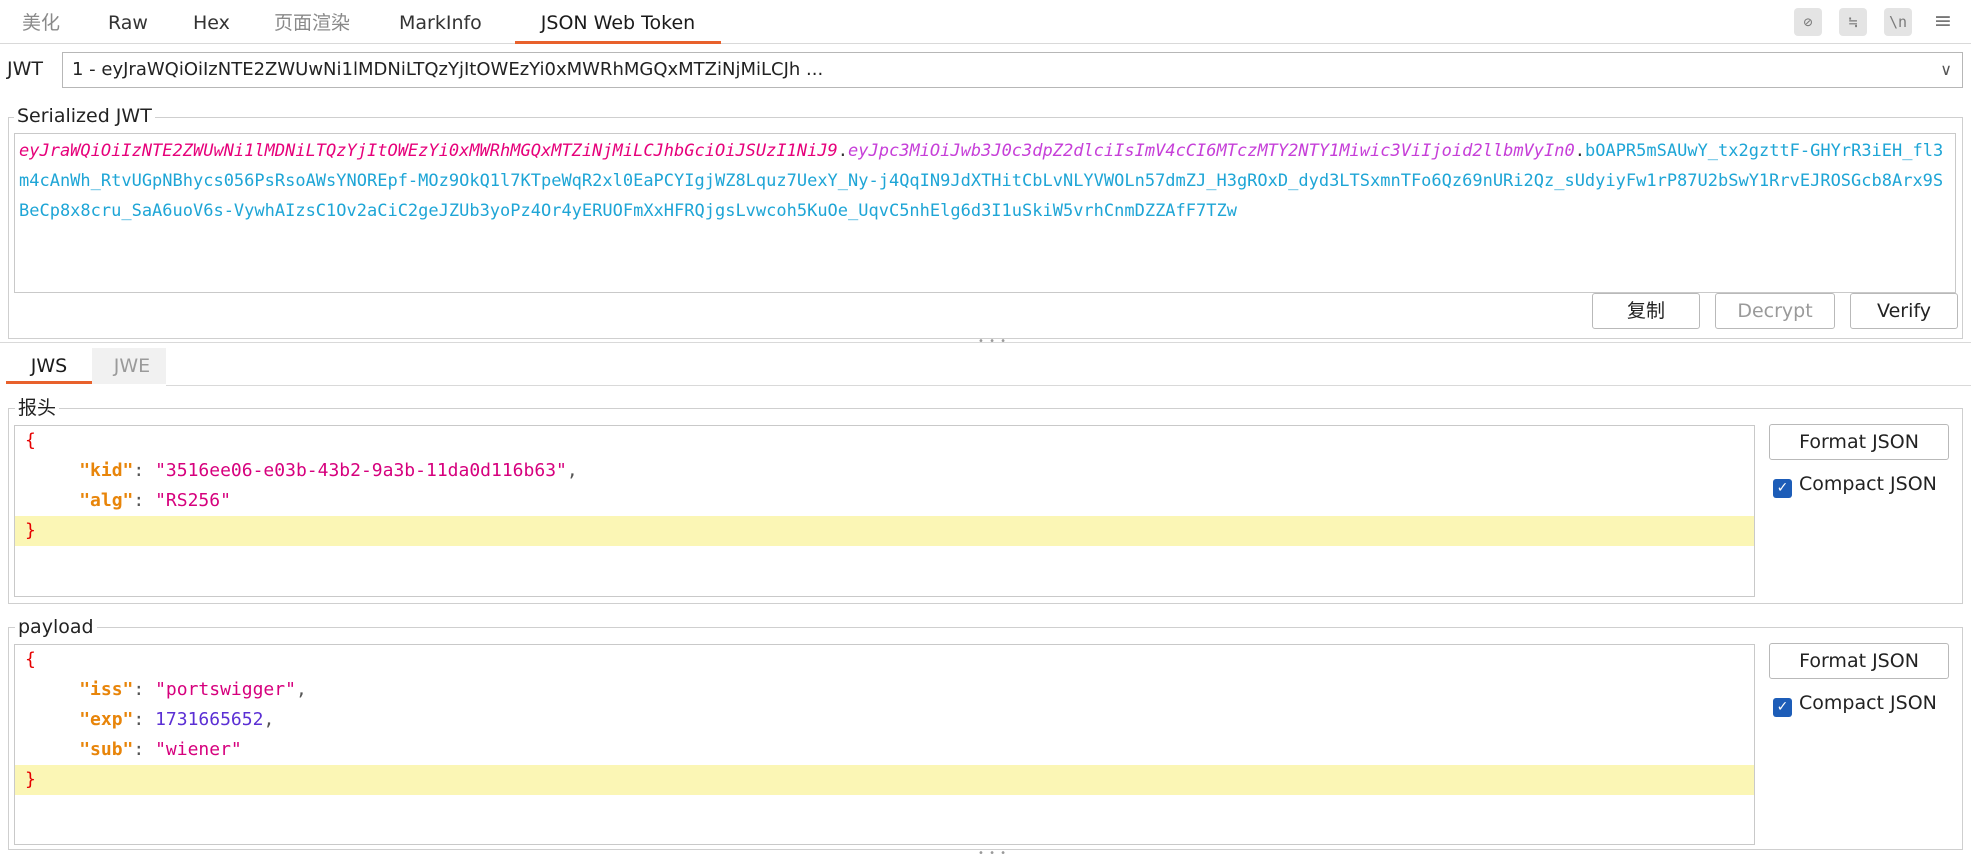  What do you see at coordinates (1808, 22) in the screenshot?
I see `hide-icon: ⊘` at bounding box center [1808, 22].